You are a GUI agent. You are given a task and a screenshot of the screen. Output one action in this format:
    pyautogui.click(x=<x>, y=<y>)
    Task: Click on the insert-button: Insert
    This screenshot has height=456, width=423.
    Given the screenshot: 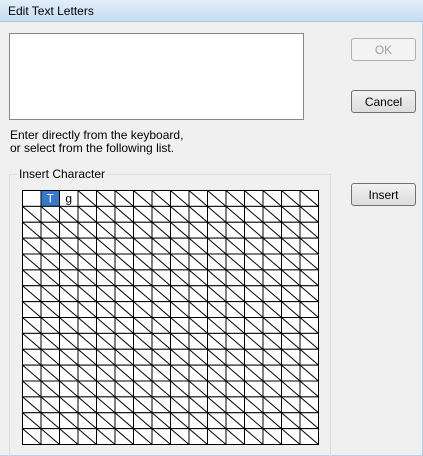 What is the action you would take?
    pyautogui.click(x=383, y=194)
    